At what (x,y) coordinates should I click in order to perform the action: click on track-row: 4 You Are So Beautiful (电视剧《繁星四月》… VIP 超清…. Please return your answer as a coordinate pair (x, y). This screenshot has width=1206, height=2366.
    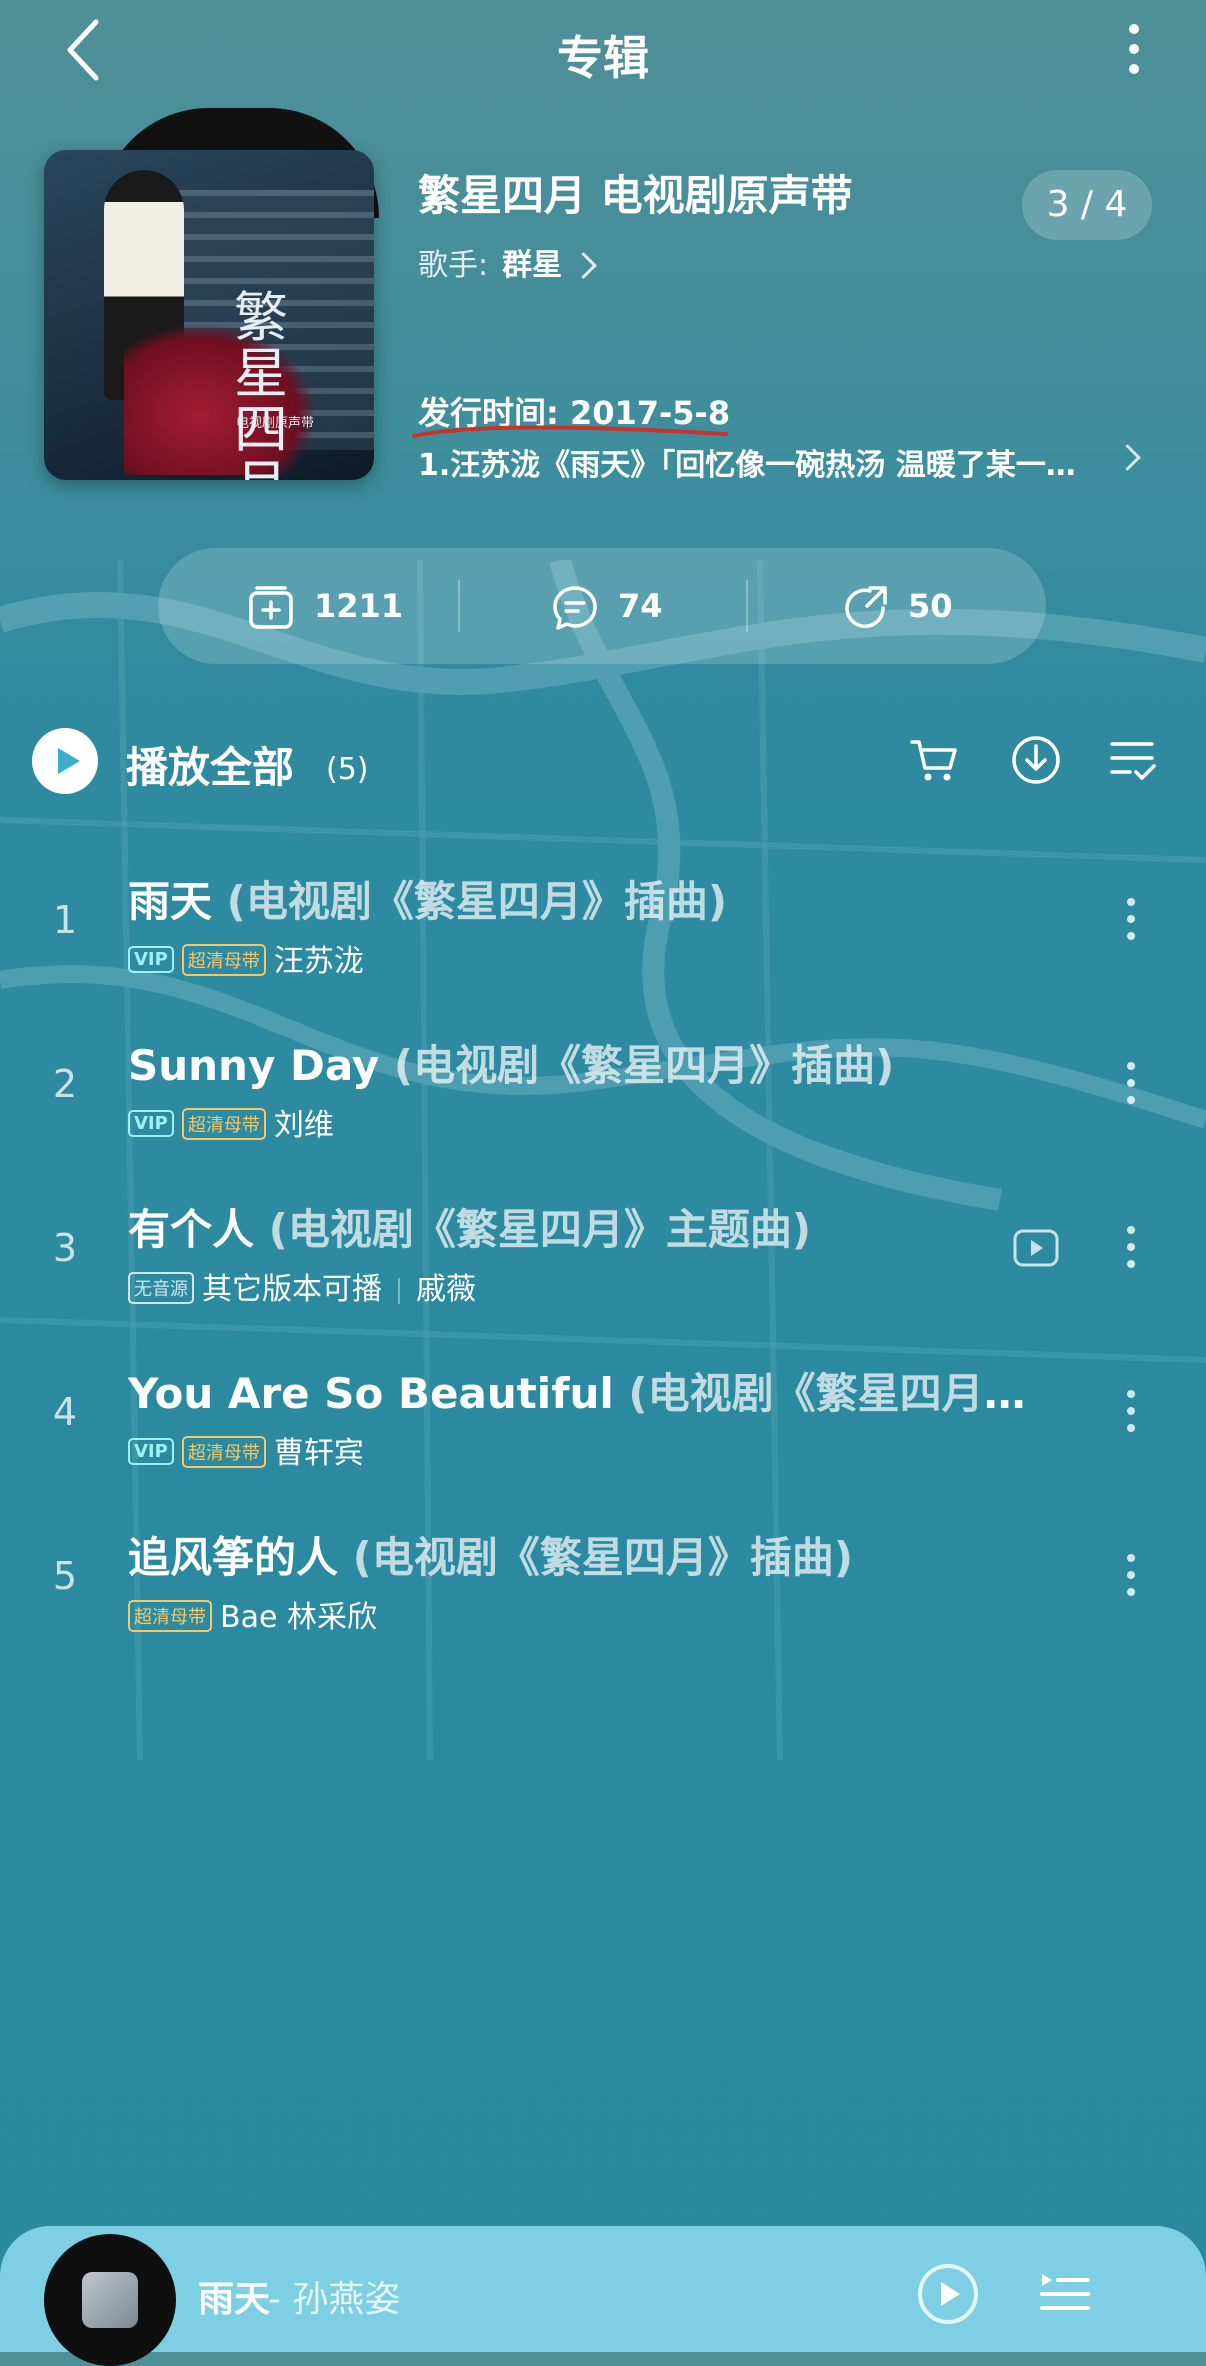
    Looking at the image, I should click on (603, 1425).